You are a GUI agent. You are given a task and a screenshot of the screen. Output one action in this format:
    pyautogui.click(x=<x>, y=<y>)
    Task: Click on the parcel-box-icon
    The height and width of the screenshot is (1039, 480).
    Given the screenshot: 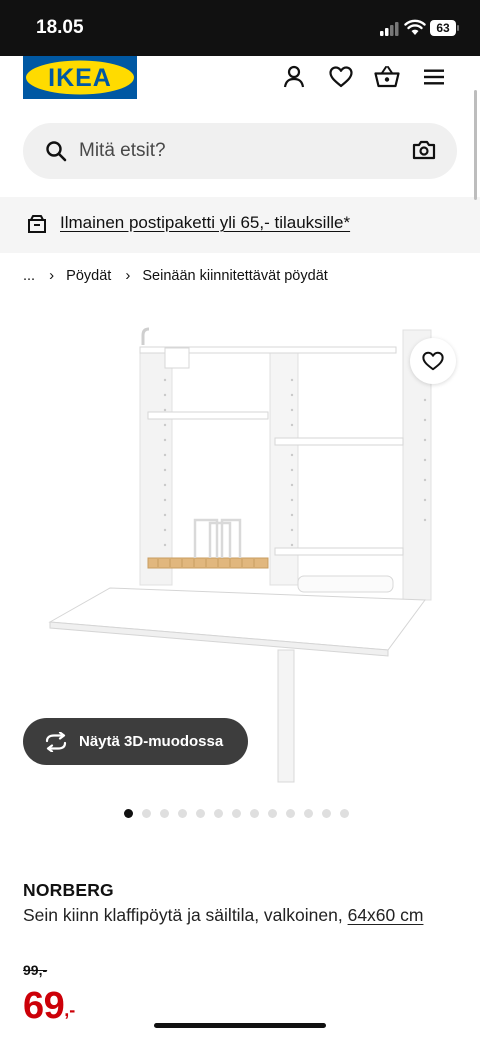 What is the action you would take?
    pyautogui.click(x=37, y=224)
    